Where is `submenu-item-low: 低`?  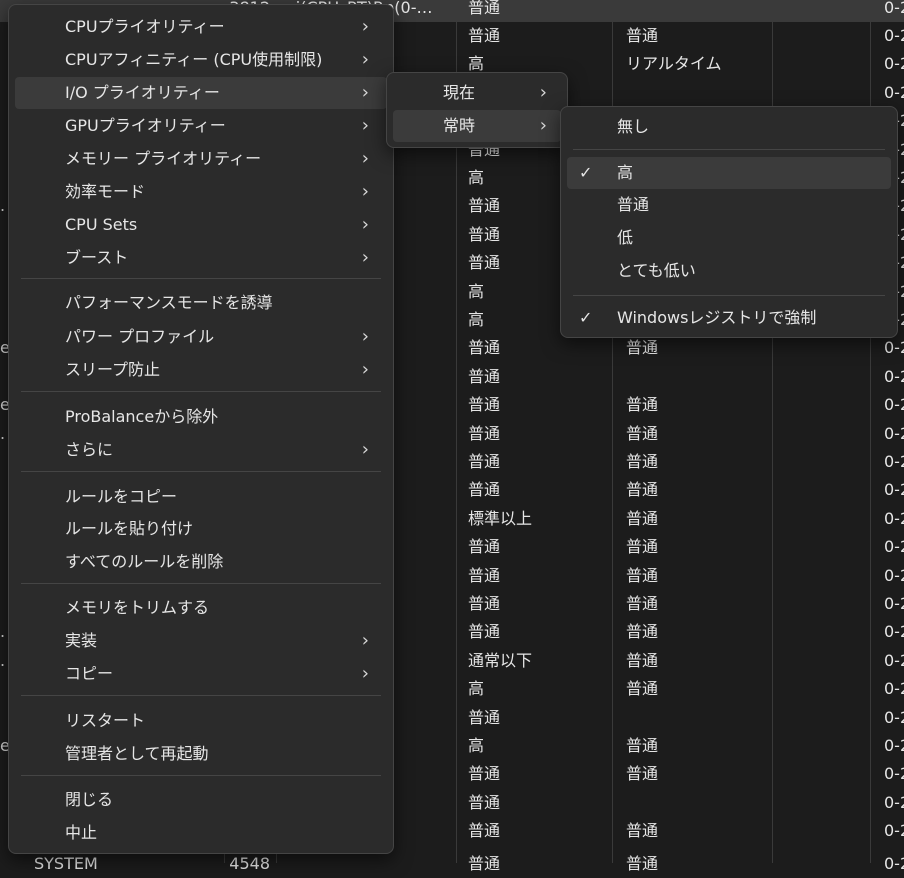 submenu-item-low: 低 is located at coordinates (729, 238).